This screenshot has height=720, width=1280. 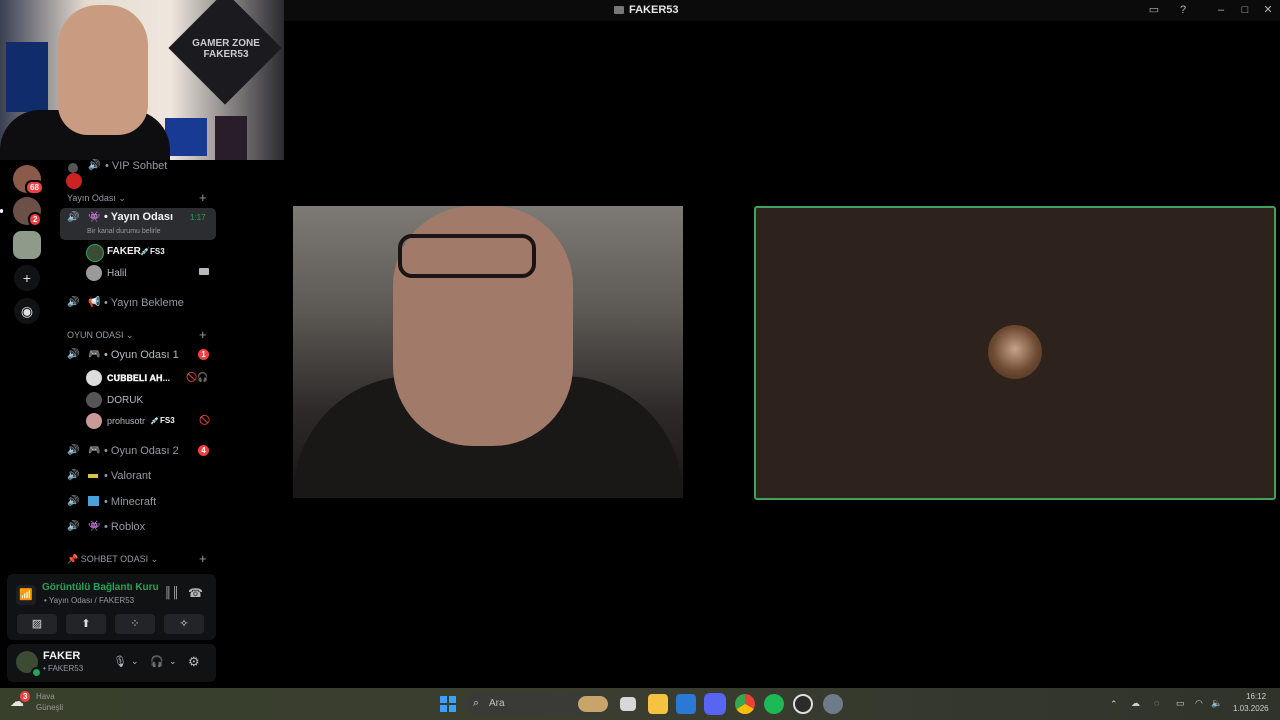 I want to click on camera-off-button: ▨, so click(x=37, y=624).